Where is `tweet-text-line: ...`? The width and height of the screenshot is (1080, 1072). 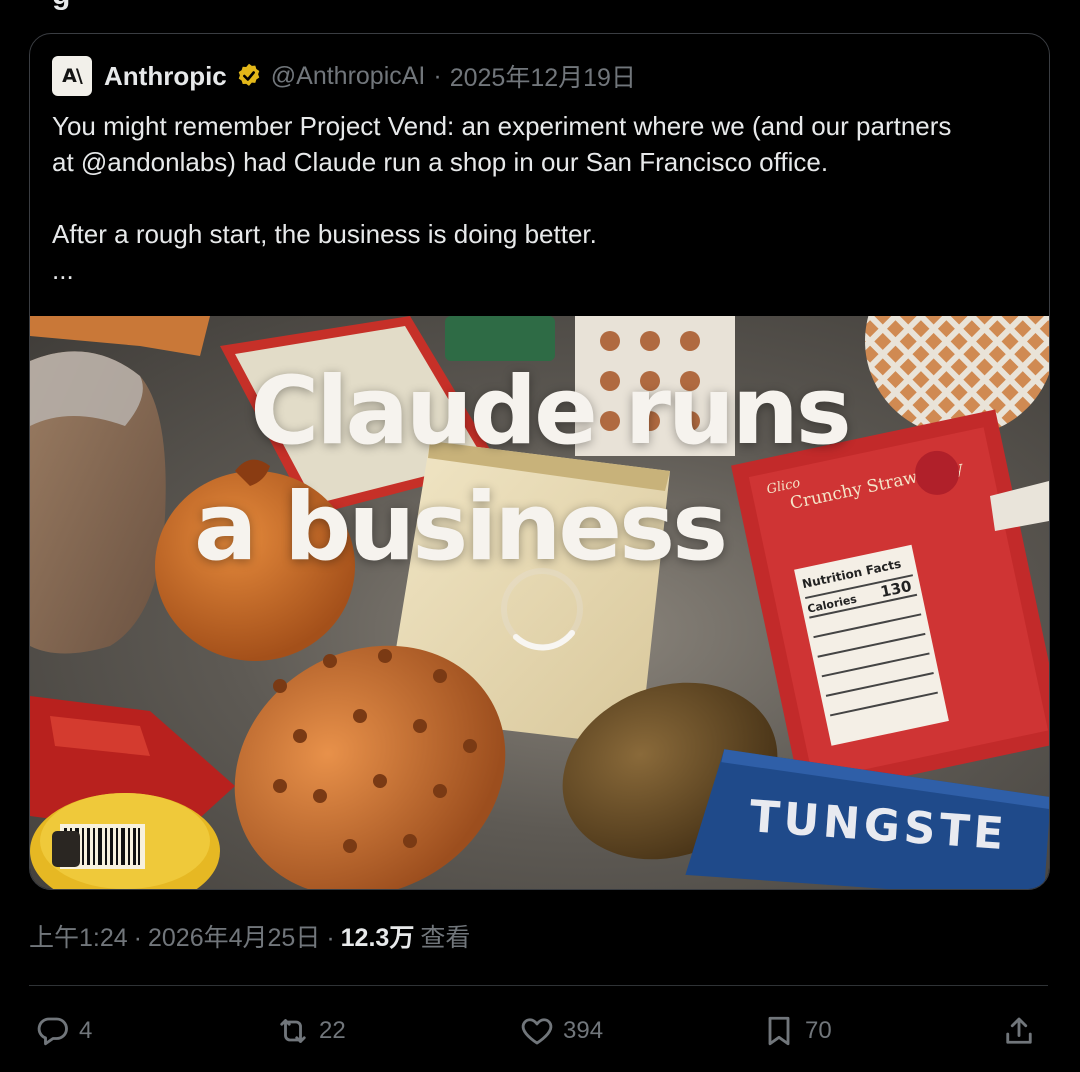
tweet-text-line: ... is located at coordinates (63, 270).